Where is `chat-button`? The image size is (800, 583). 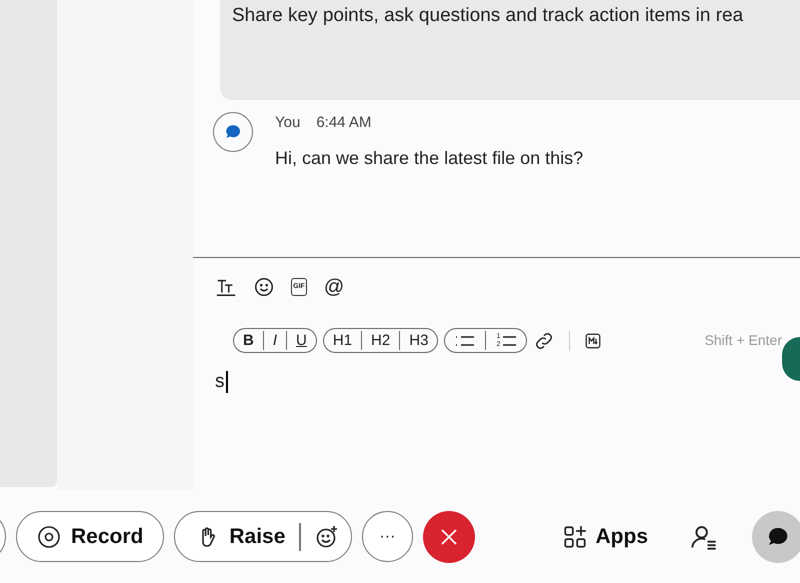 chat-button is located at coordinates (776, 536).